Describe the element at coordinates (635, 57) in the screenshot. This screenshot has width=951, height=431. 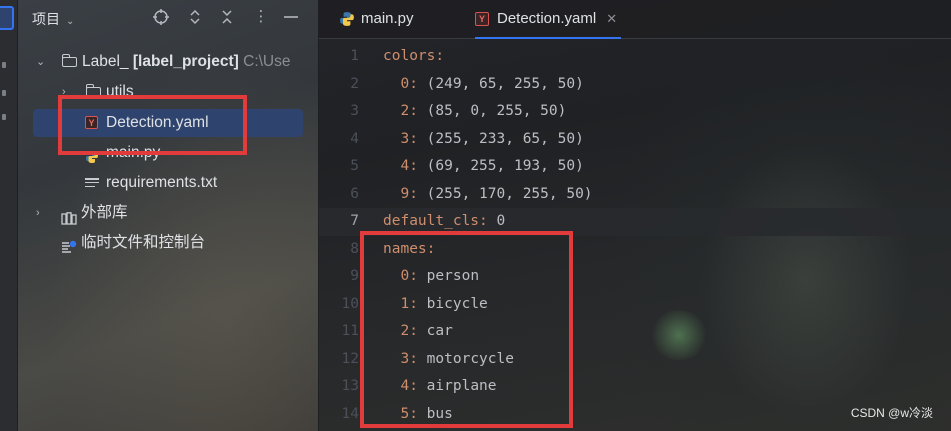
I see `code-line: 1 colors:` at that location.